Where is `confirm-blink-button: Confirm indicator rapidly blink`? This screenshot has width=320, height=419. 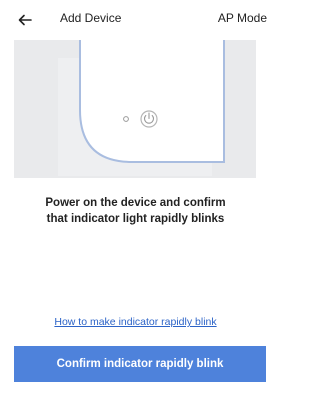 confirm-blink-button: Confirm indicator rapidly blink is located at coordinates (140, 364).